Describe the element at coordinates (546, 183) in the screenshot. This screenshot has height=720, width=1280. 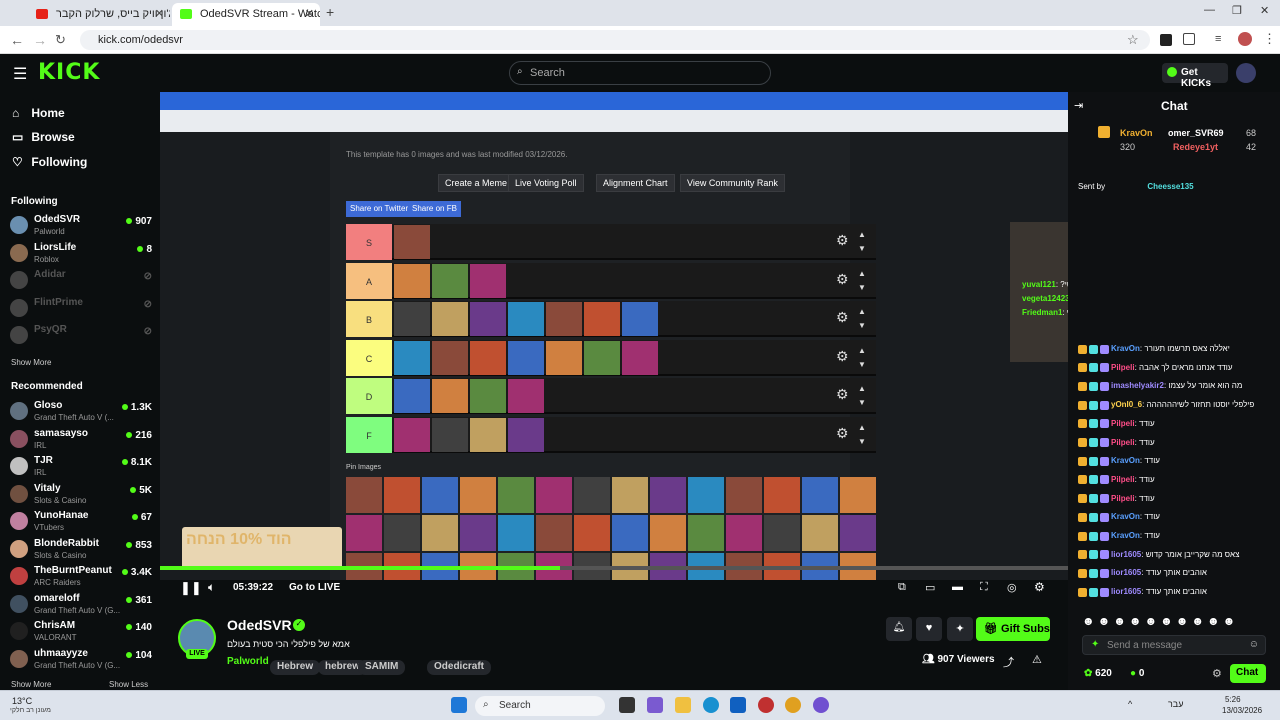
I see `live-voting-button: Live Voting Poll` at that location.